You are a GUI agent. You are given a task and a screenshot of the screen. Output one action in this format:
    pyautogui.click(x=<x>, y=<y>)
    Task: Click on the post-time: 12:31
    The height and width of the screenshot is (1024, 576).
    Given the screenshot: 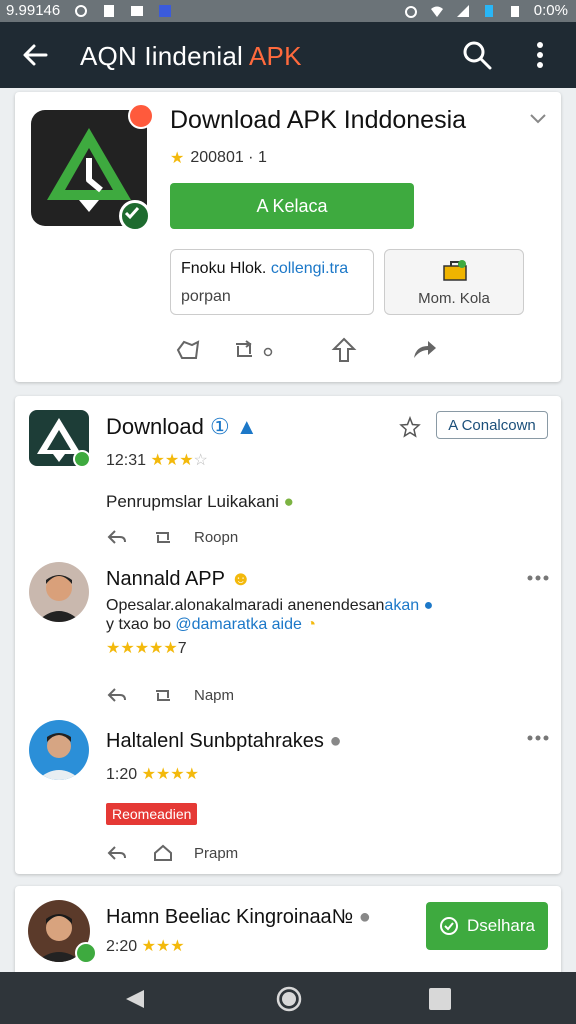 What is the action you would take?
    pyautogui.click(x=126, y=460)
    